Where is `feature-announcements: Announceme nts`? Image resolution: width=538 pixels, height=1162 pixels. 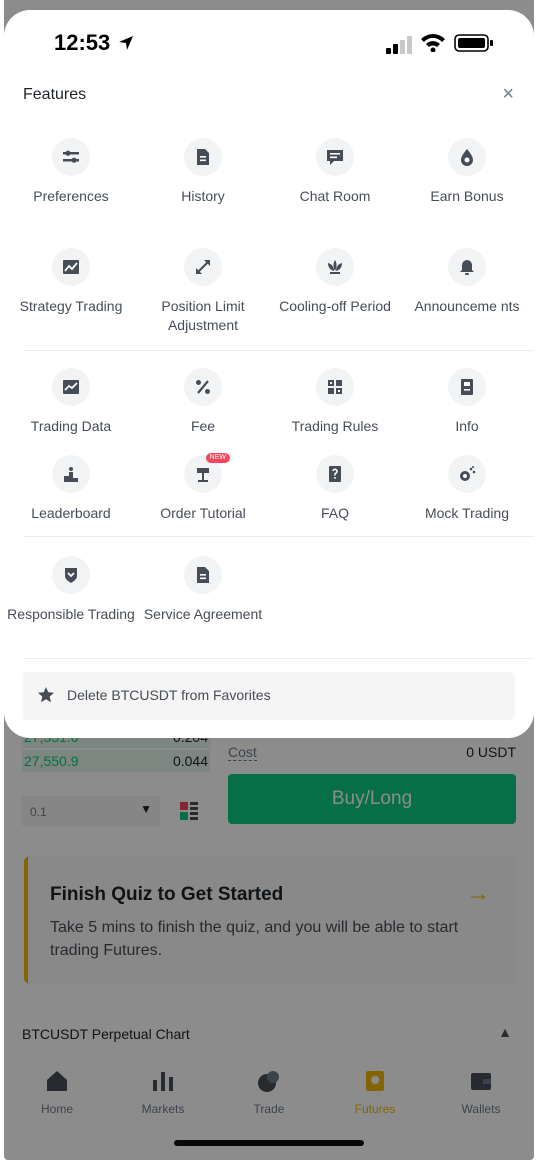 feature-announcements: Announceme nts is located at coordinates (467, 282).